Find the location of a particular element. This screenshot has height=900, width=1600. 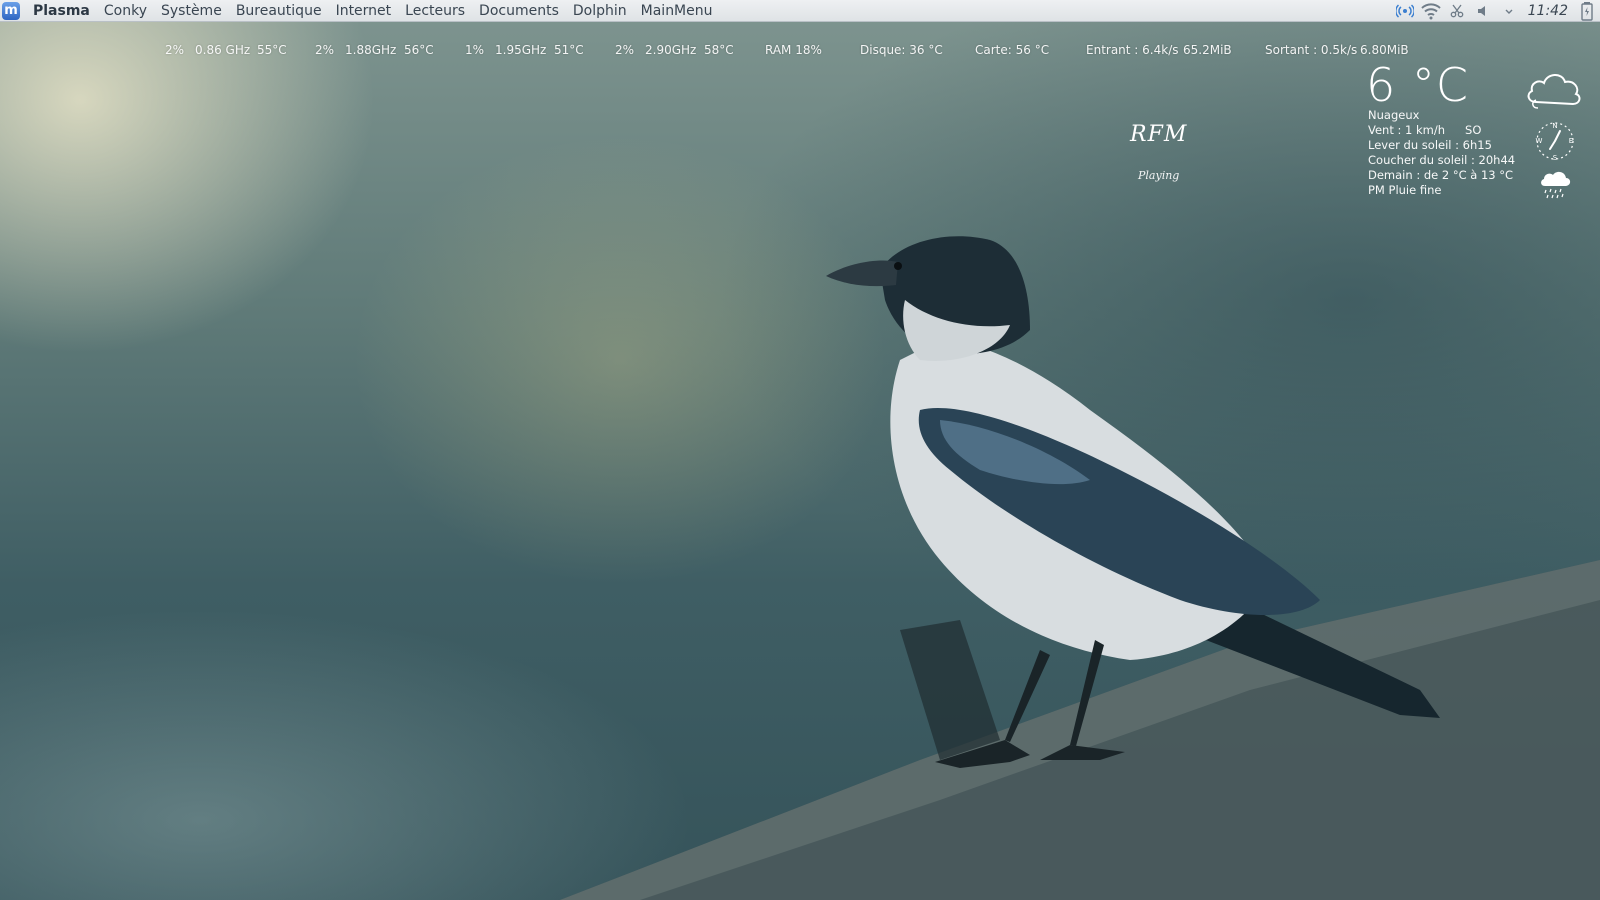

weather-temperature: 6 °C is located at coordinates (1418, 85).